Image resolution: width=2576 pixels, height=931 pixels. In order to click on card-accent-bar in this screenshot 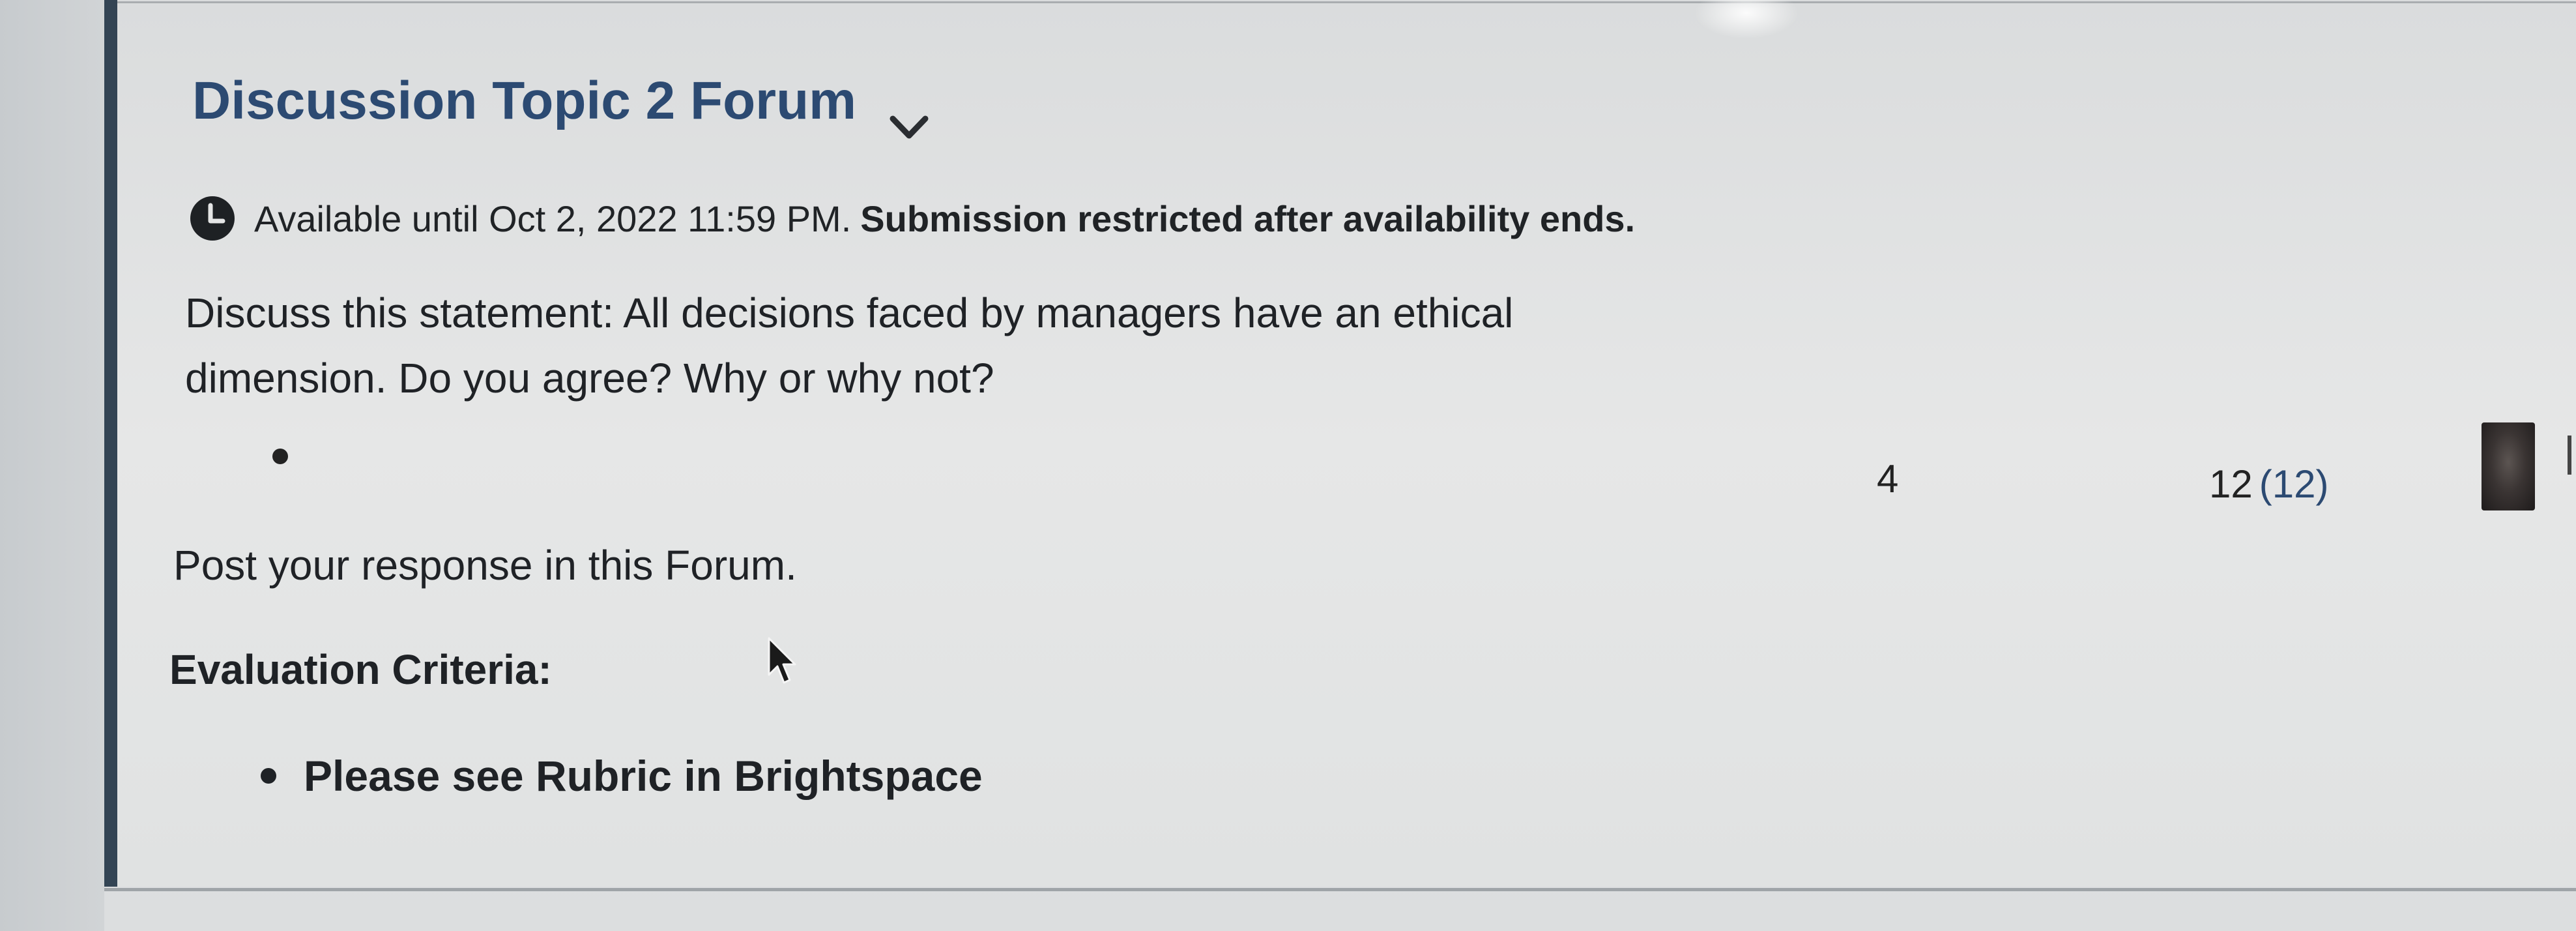, I will do `click(110, 443)`.